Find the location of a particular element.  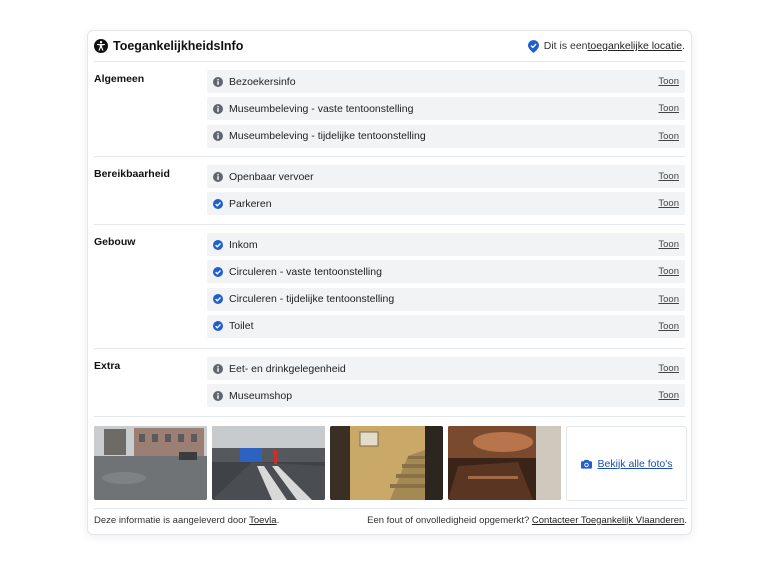

section-title: Algemeen is located at coordinates (119, 79).